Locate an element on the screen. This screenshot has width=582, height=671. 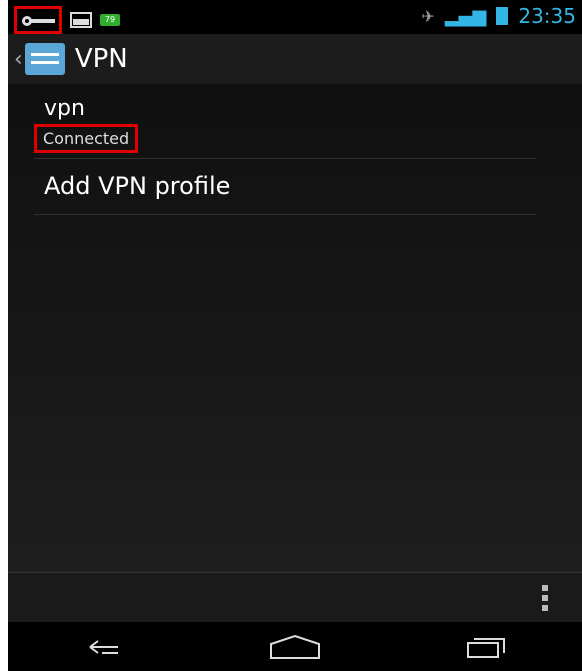
status-bar: 79 ✈ ▂▄▆ 23:35 is located at coordinates (295, 17).